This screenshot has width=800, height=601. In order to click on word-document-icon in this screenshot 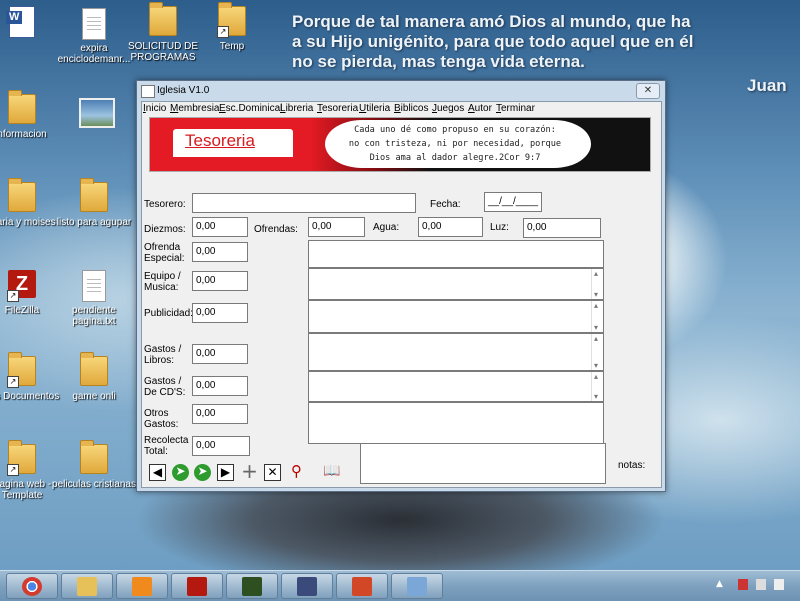, I will do `click(20, 22)`.